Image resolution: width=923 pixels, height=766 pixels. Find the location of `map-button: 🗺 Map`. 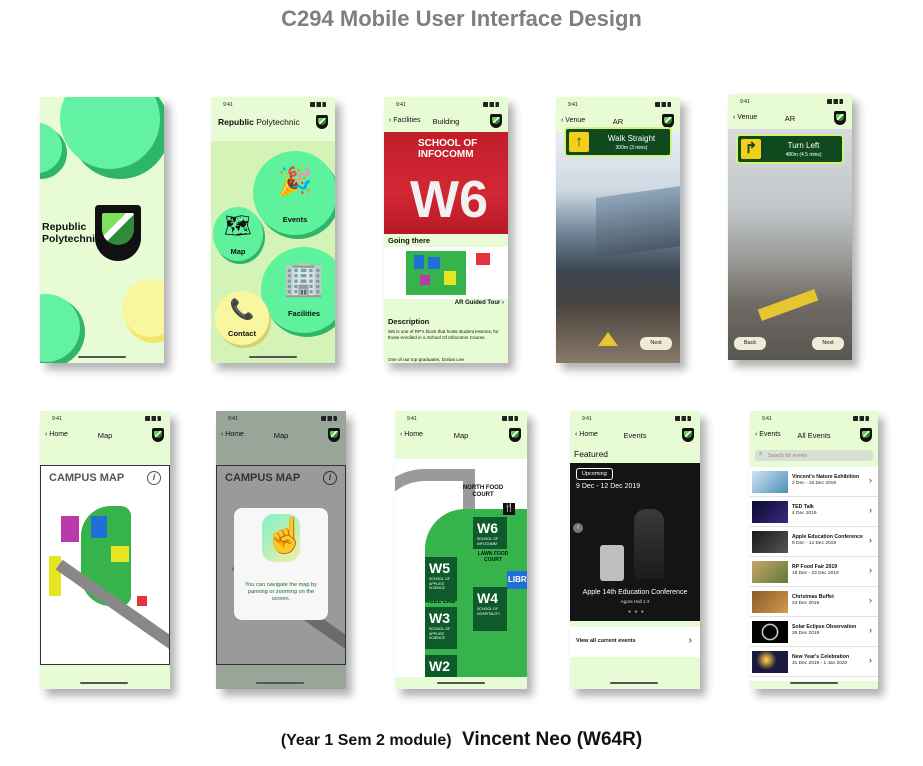

map-button: 🗺 Map is located at coordinates (238, 234).